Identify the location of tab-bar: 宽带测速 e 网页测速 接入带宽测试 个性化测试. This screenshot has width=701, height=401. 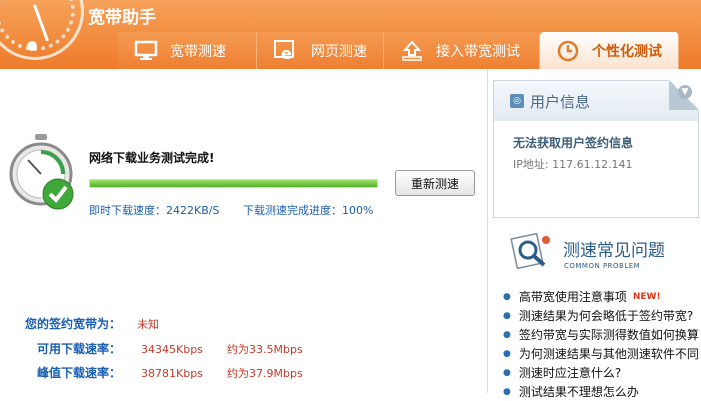
(398, 50).